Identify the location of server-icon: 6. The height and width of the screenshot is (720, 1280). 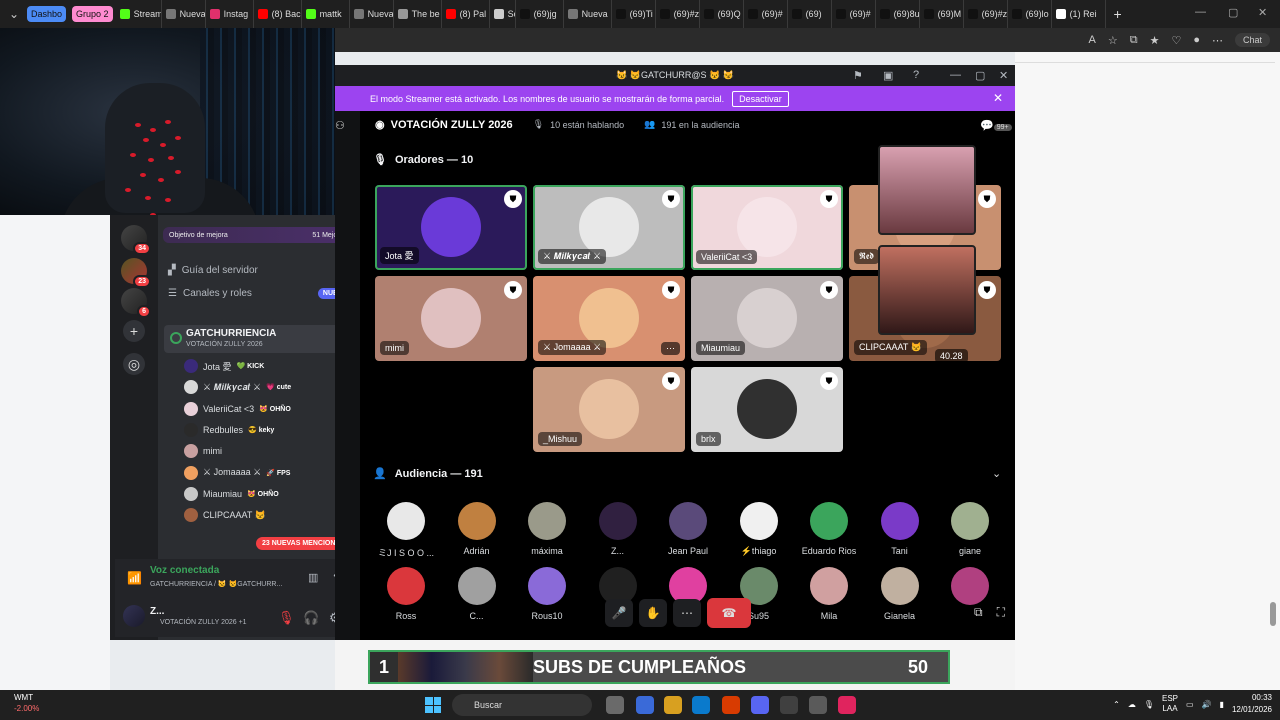
(136, 303).